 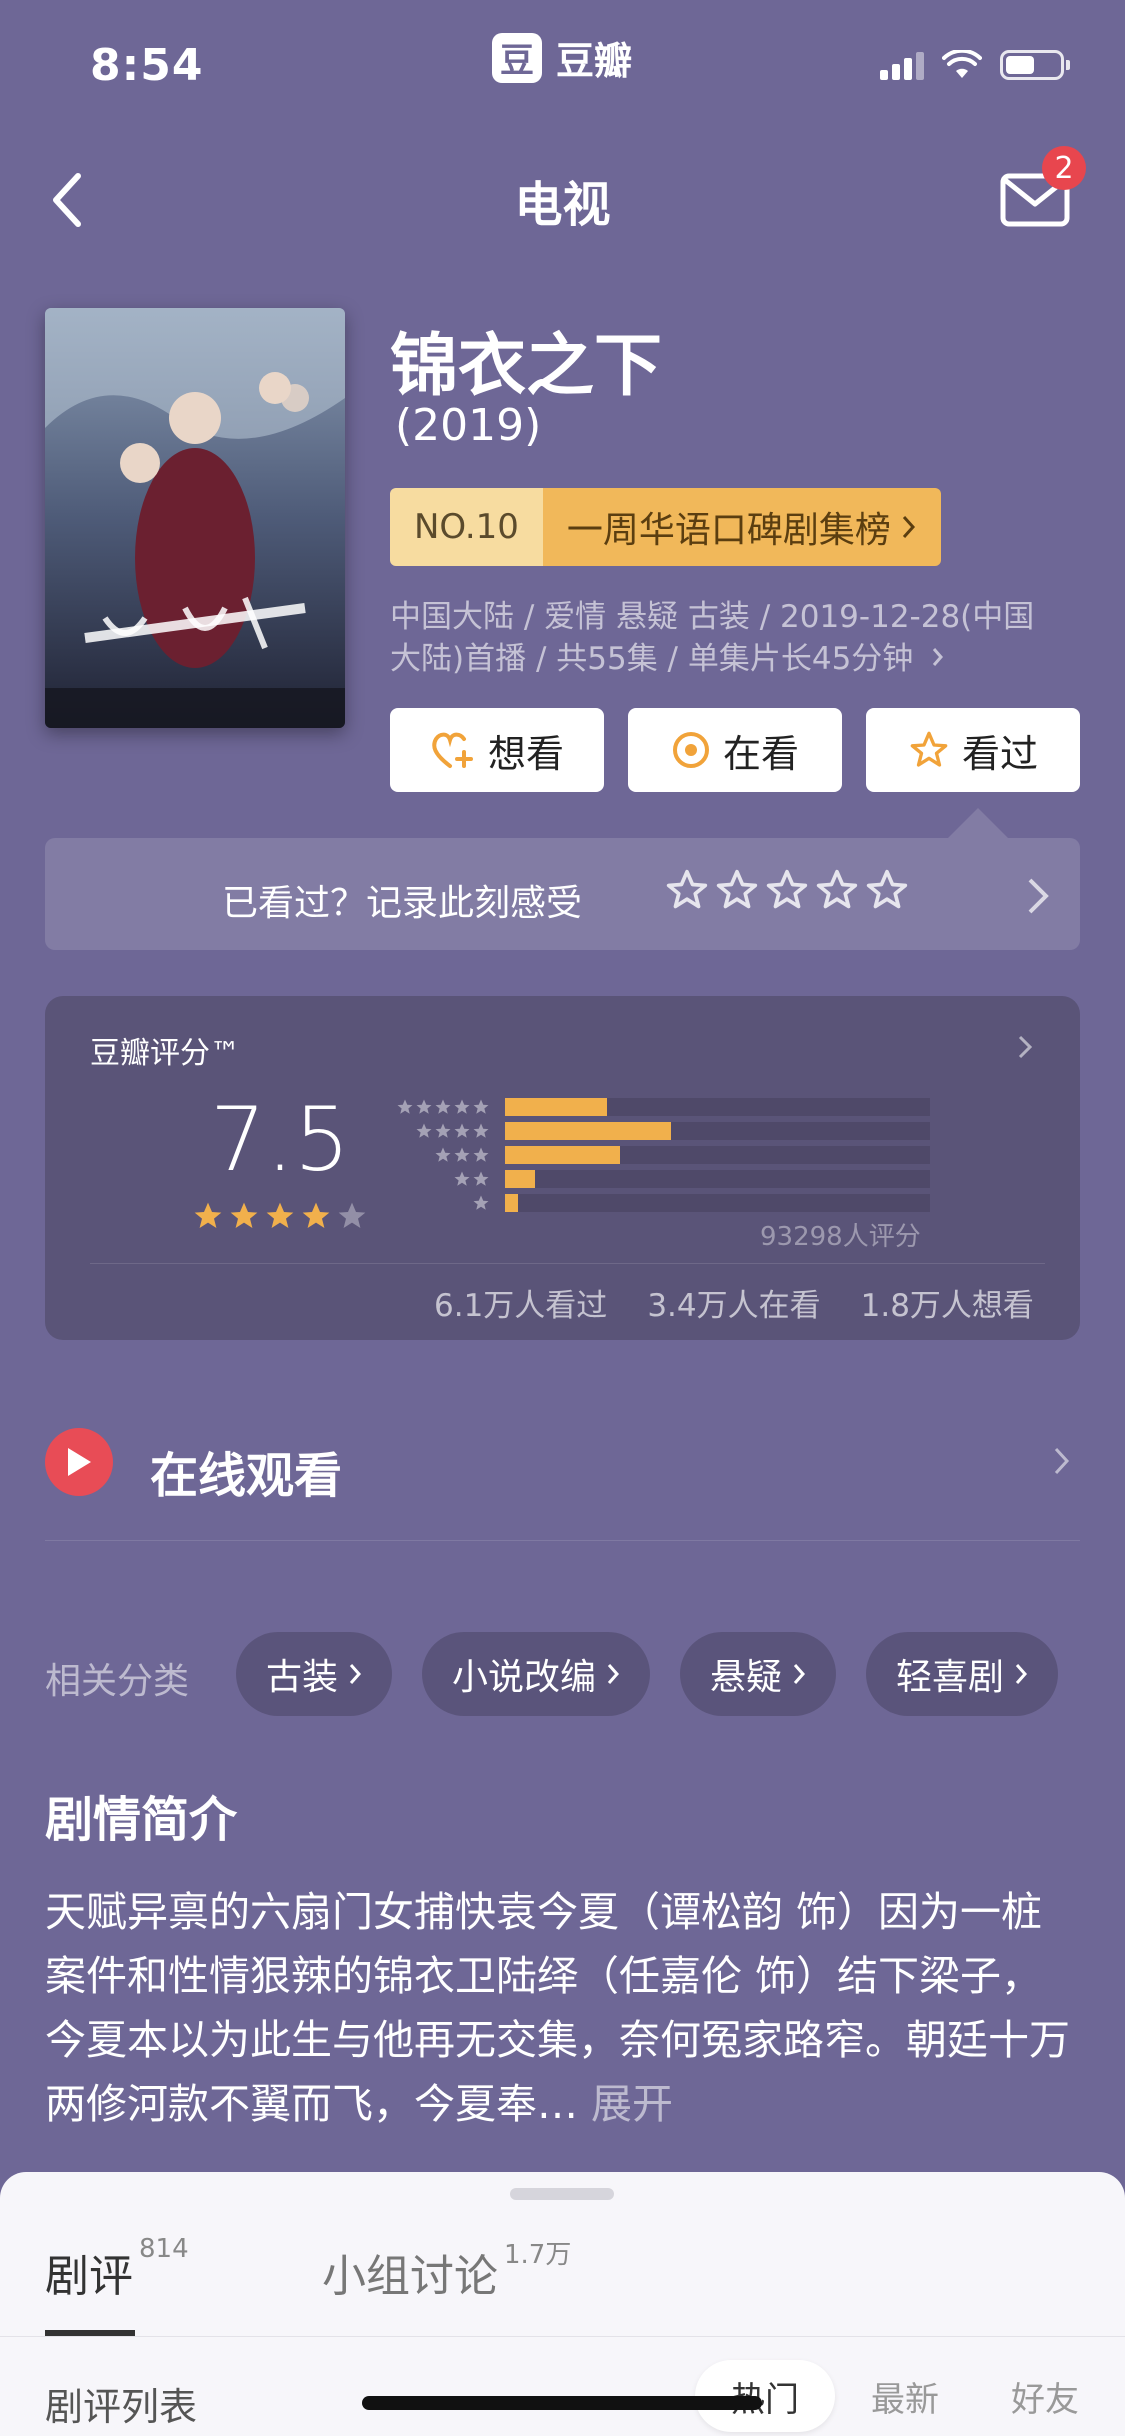 I want to click on app-name: 豆瓣, so click(x=594, y=61).